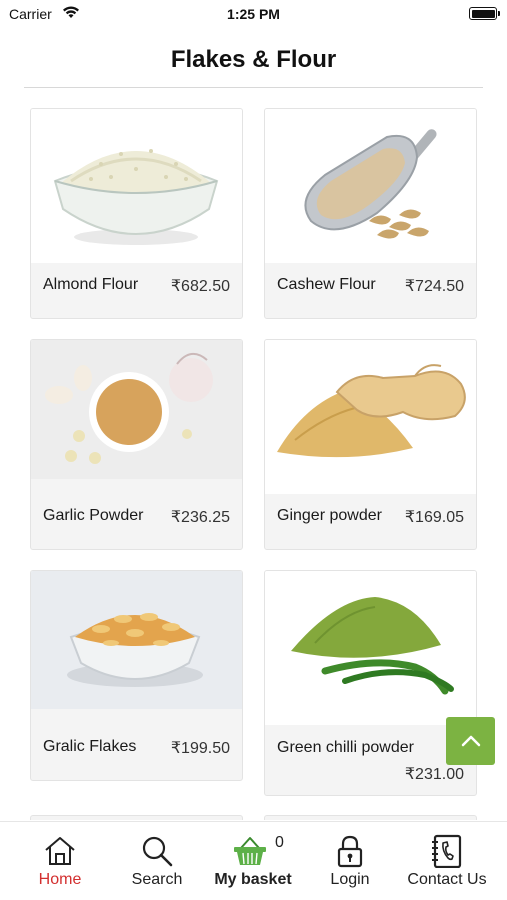  What do you see at coordinates (250, 851) in the screenshot?
I see `basket-icon` at bounding box center [250, 851].